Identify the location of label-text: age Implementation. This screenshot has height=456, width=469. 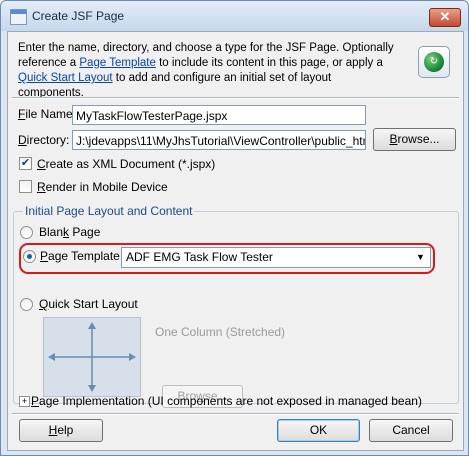
(92, 401).